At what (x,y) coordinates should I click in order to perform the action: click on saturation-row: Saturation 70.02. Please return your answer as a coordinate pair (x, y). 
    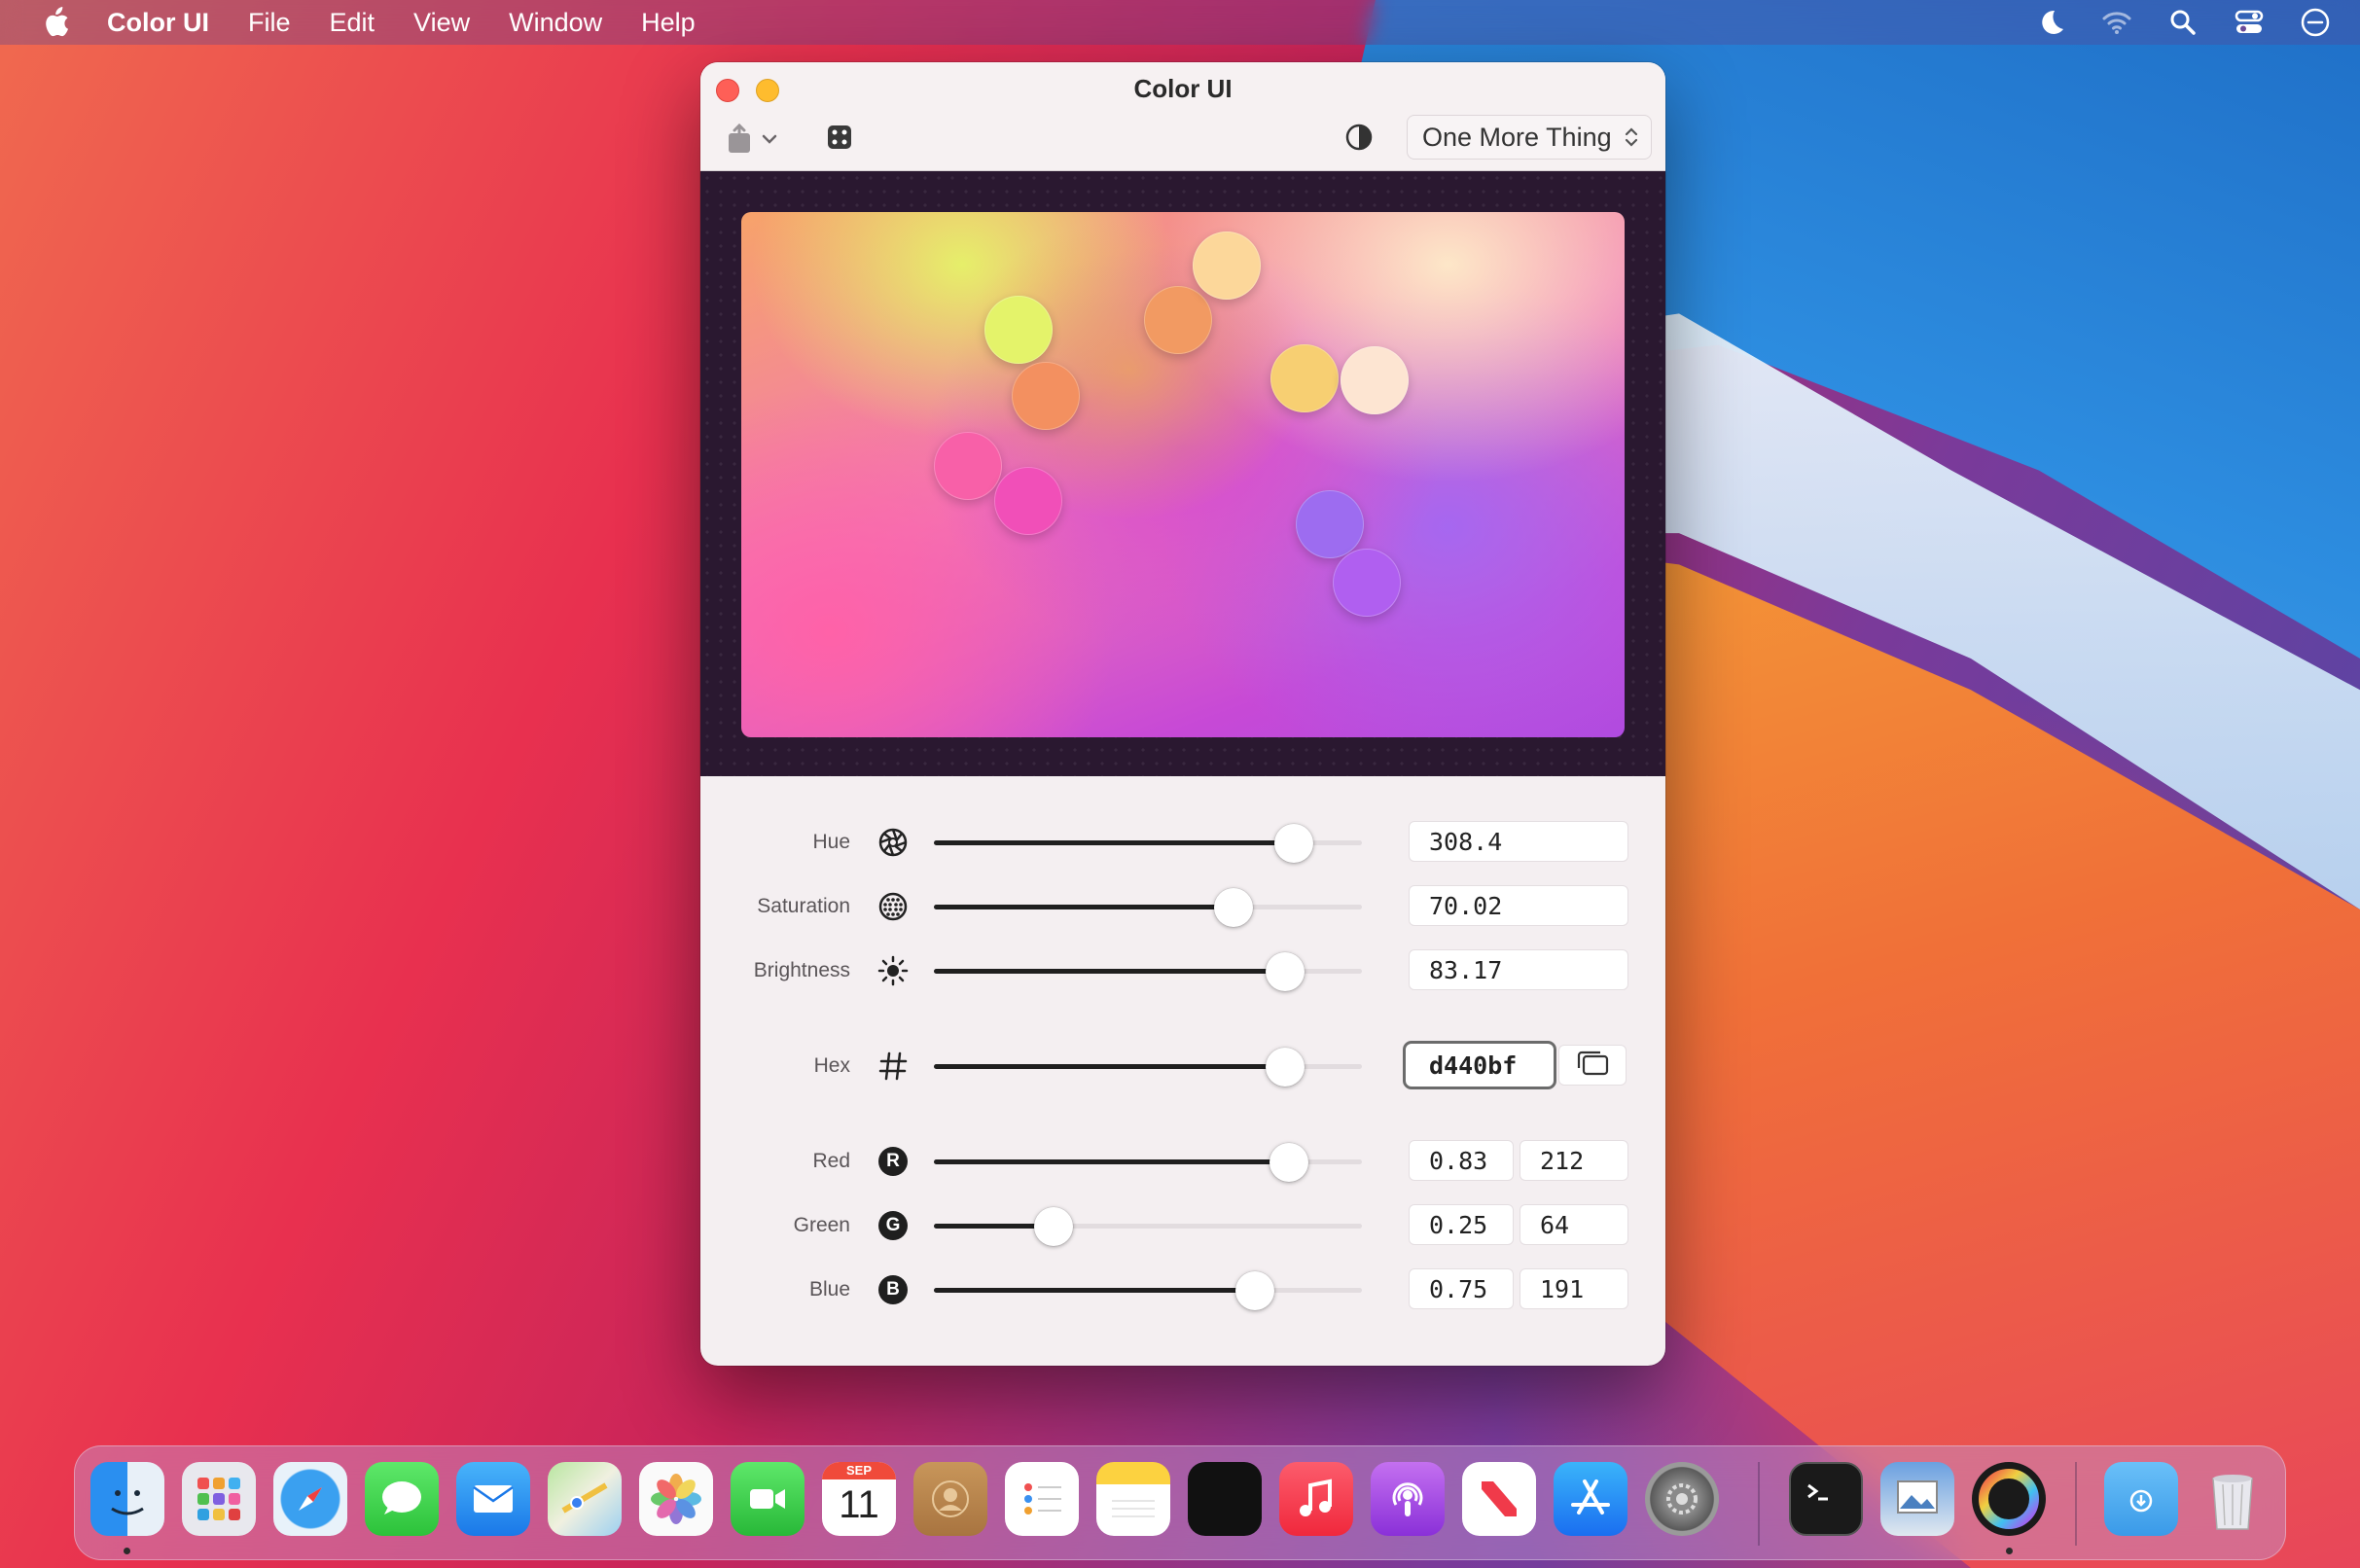
    Looking at the image, I should click on (1183, 906).